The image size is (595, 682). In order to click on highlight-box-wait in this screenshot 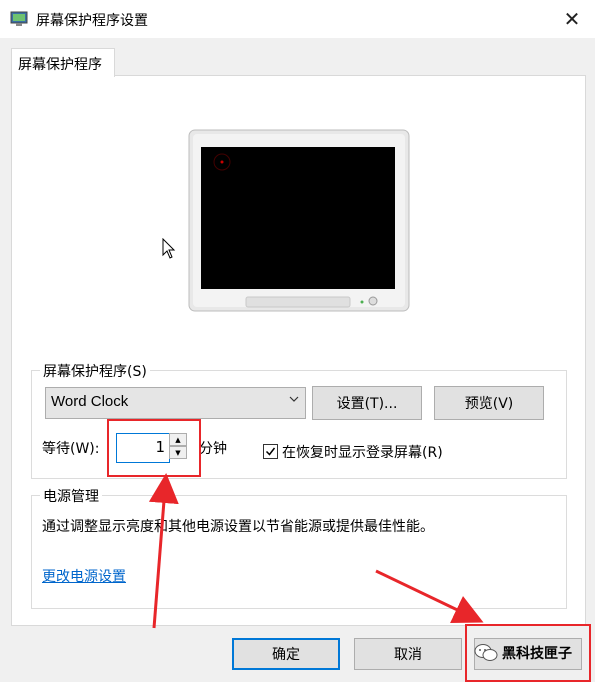, I will do `click(154, 448)`.